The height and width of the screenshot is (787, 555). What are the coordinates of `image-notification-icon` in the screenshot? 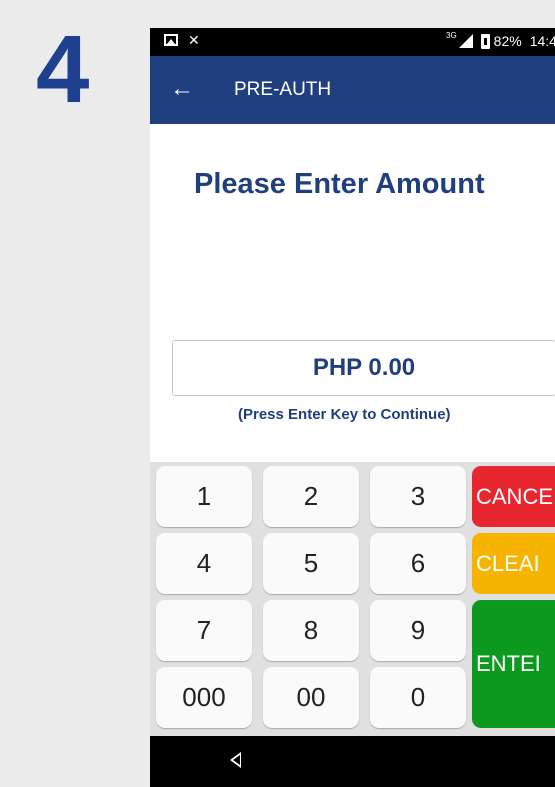 It's located at (171, 40).